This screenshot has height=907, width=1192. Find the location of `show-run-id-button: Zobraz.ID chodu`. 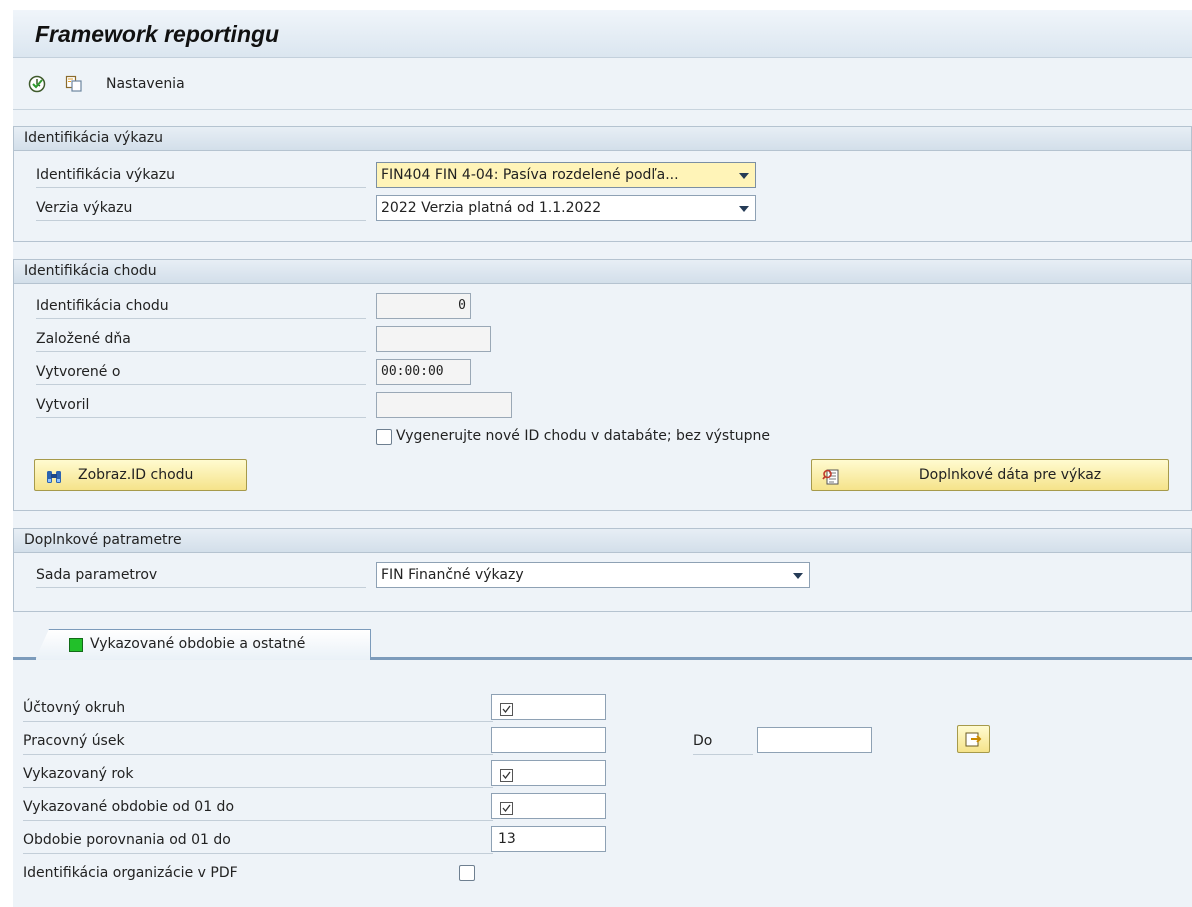

show-run-id-button: Zobraz.ID chodu is located at coordinates (140, 475).